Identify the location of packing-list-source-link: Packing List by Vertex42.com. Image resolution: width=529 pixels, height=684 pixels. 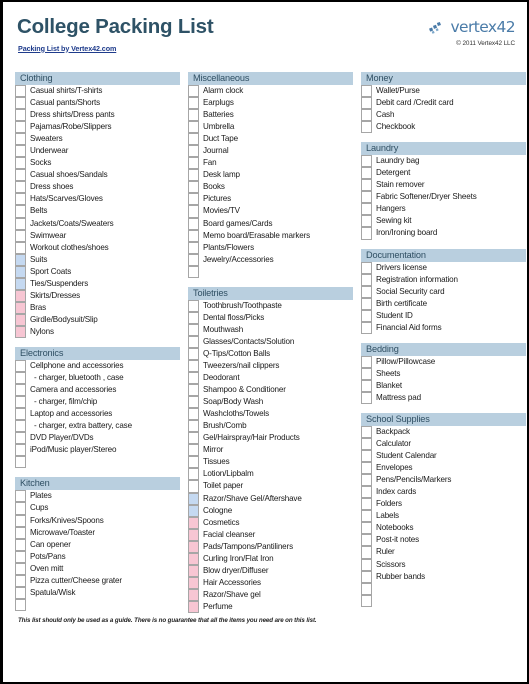
(67, 48).